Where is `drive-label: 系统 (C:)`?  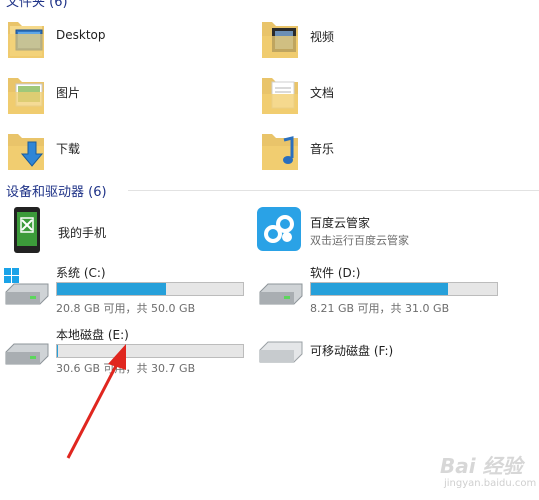
drive-label: 系统 (C:) is located at coordinates (81, 273).